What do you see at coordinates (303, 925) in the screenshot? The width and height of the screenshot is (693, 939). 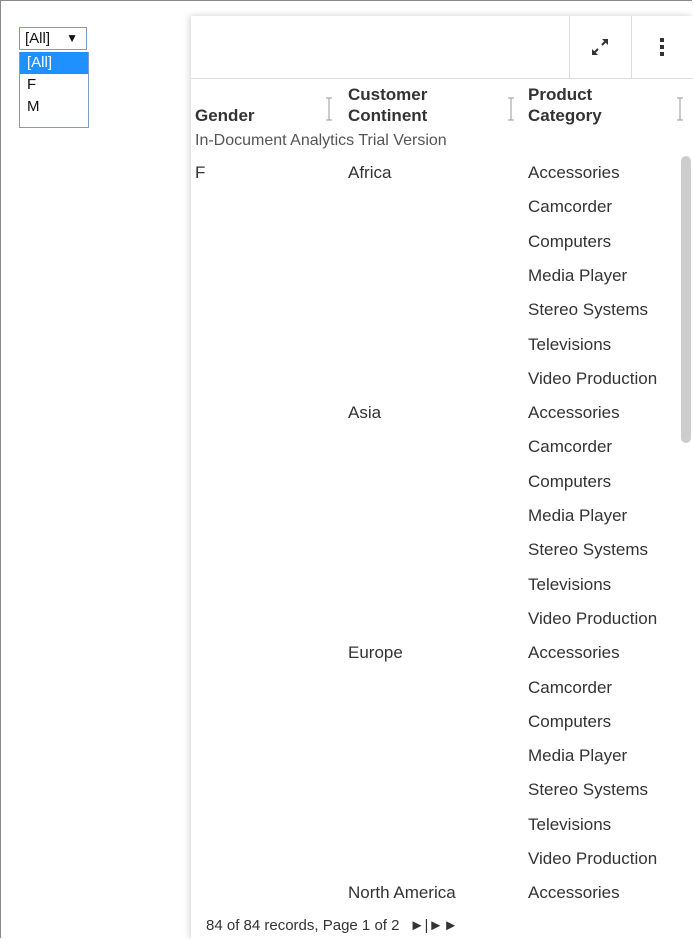 I see `records-status: 84 of 84 records, Page 1 of 2` at bounding box center [303, 925].